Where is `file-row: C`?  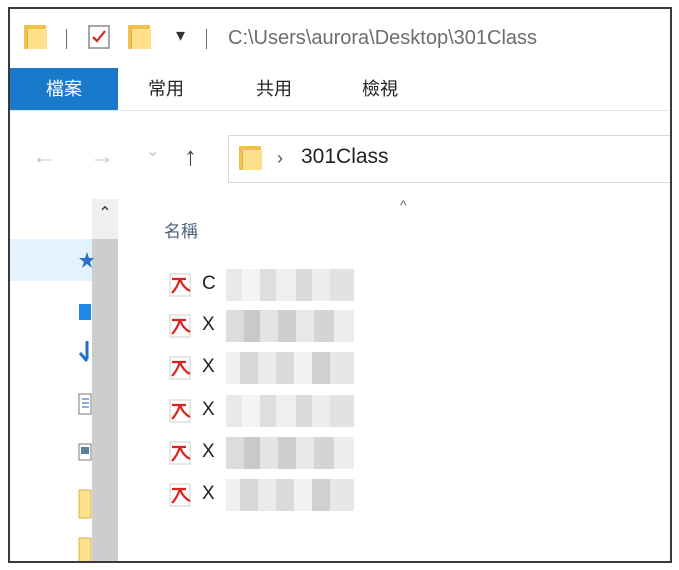 file-row: C is located at coordinates (274, 284).